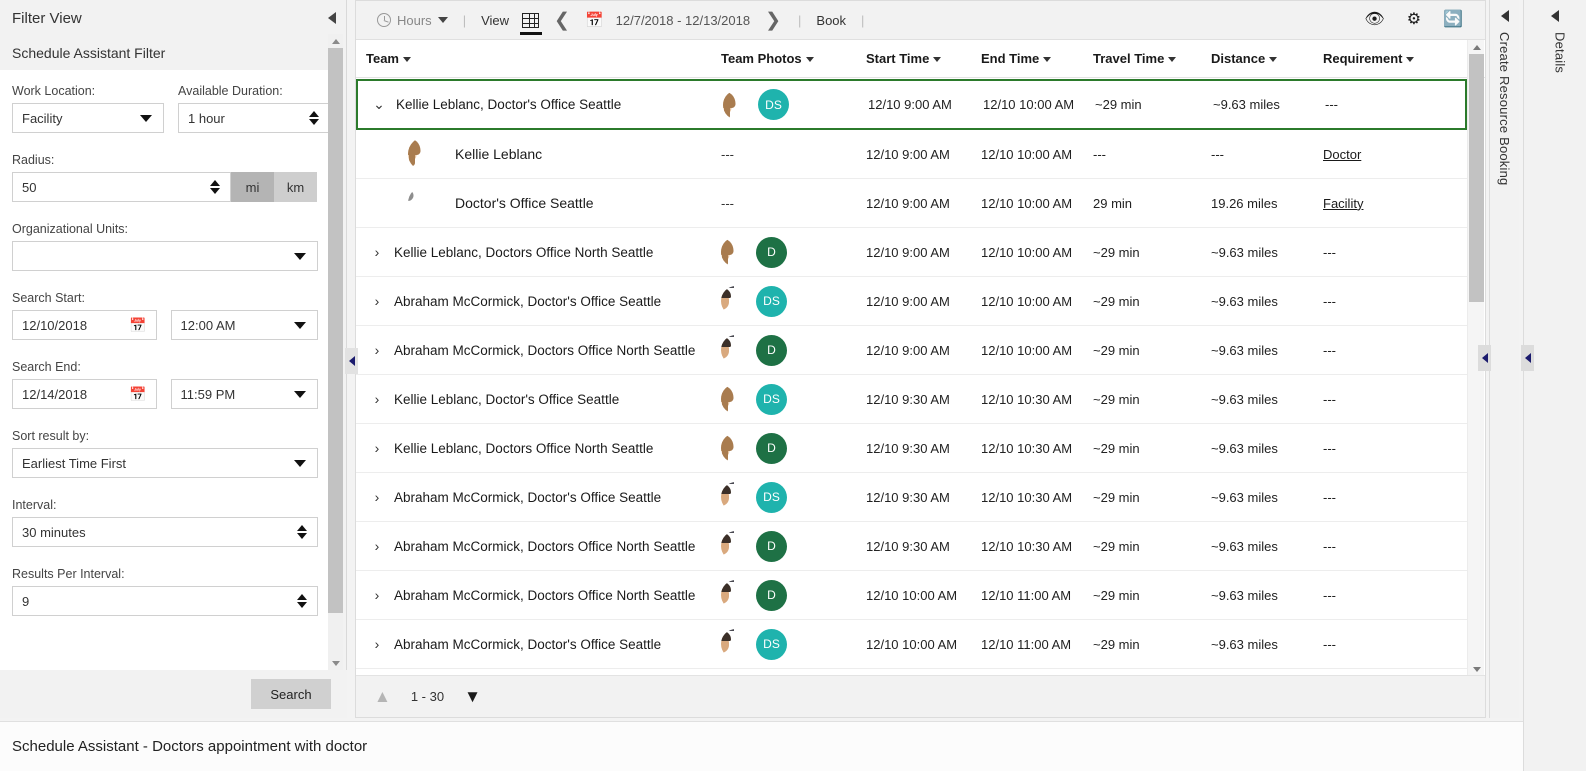  Describe the element at coordinates (244, 325) in the screenshot. I see `search-start-time-select: 12:00 AM` at that location.